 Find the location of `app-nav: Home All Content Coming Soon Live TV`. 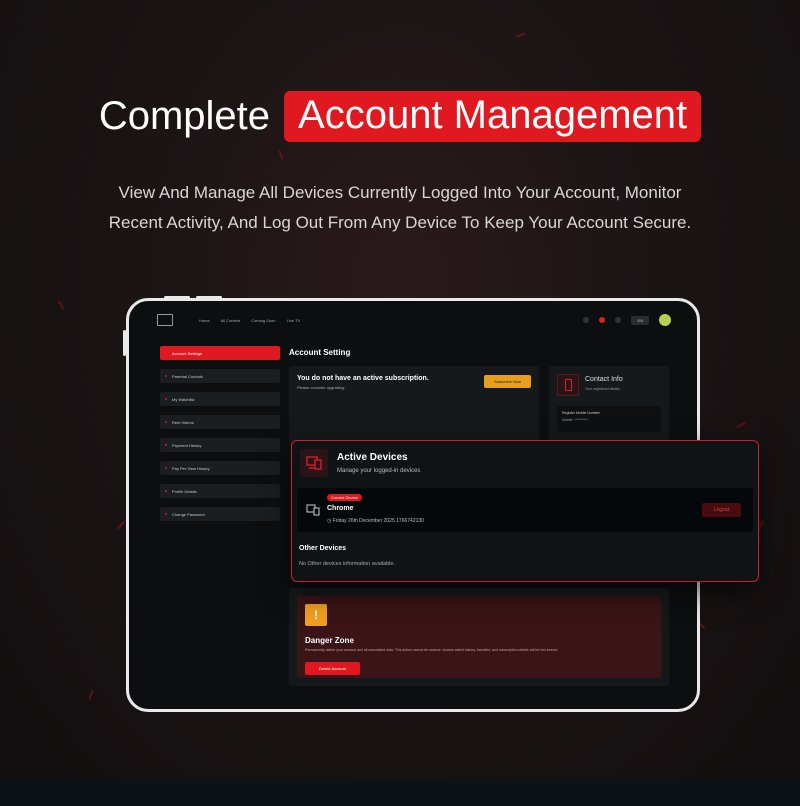

app-nav: Home All Content Coming Soon Live TV is located at coordinates (254, 320).